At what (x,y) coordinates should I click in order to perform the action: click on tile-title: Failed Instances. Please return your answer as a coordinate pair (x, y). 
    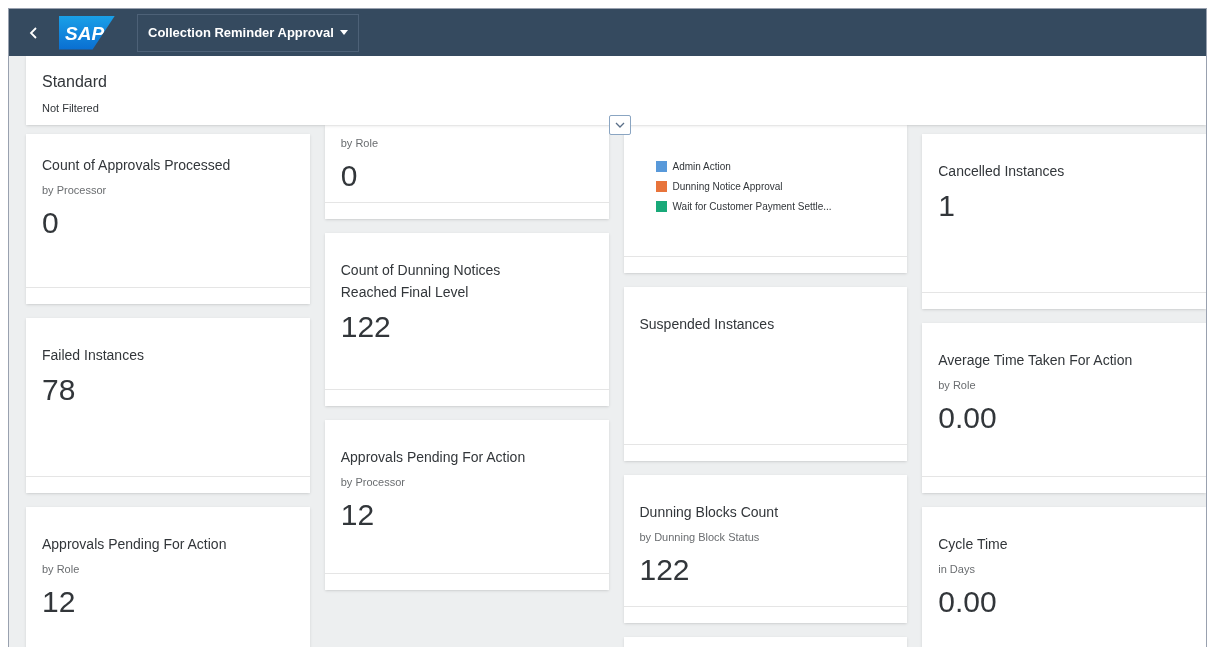
    Looking at the image, I should click on (93, 355).